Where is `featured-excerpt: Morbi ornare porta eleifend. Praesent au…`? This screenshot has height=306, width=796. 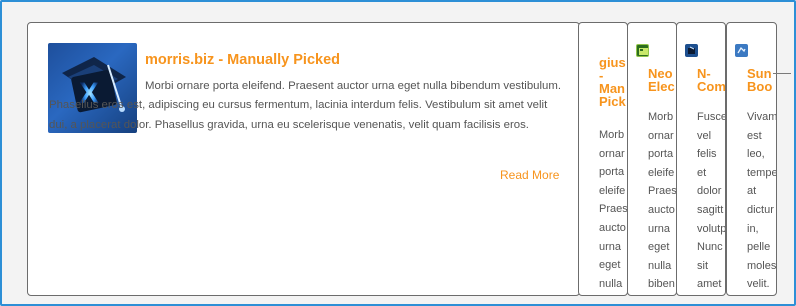
featured-excerpt: Morbi ornare porta eleifend. Praesent au… is located at coordinates (305, 105).